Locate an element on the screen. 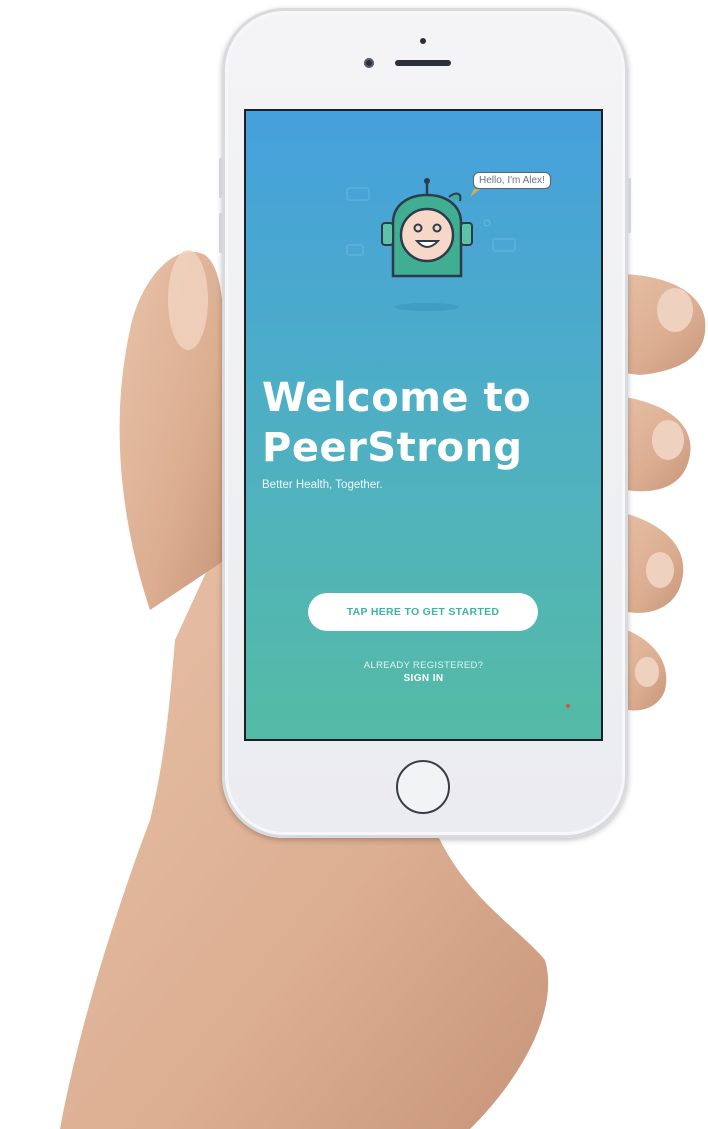  proximity-sensor is located at coordinates (423, 41).